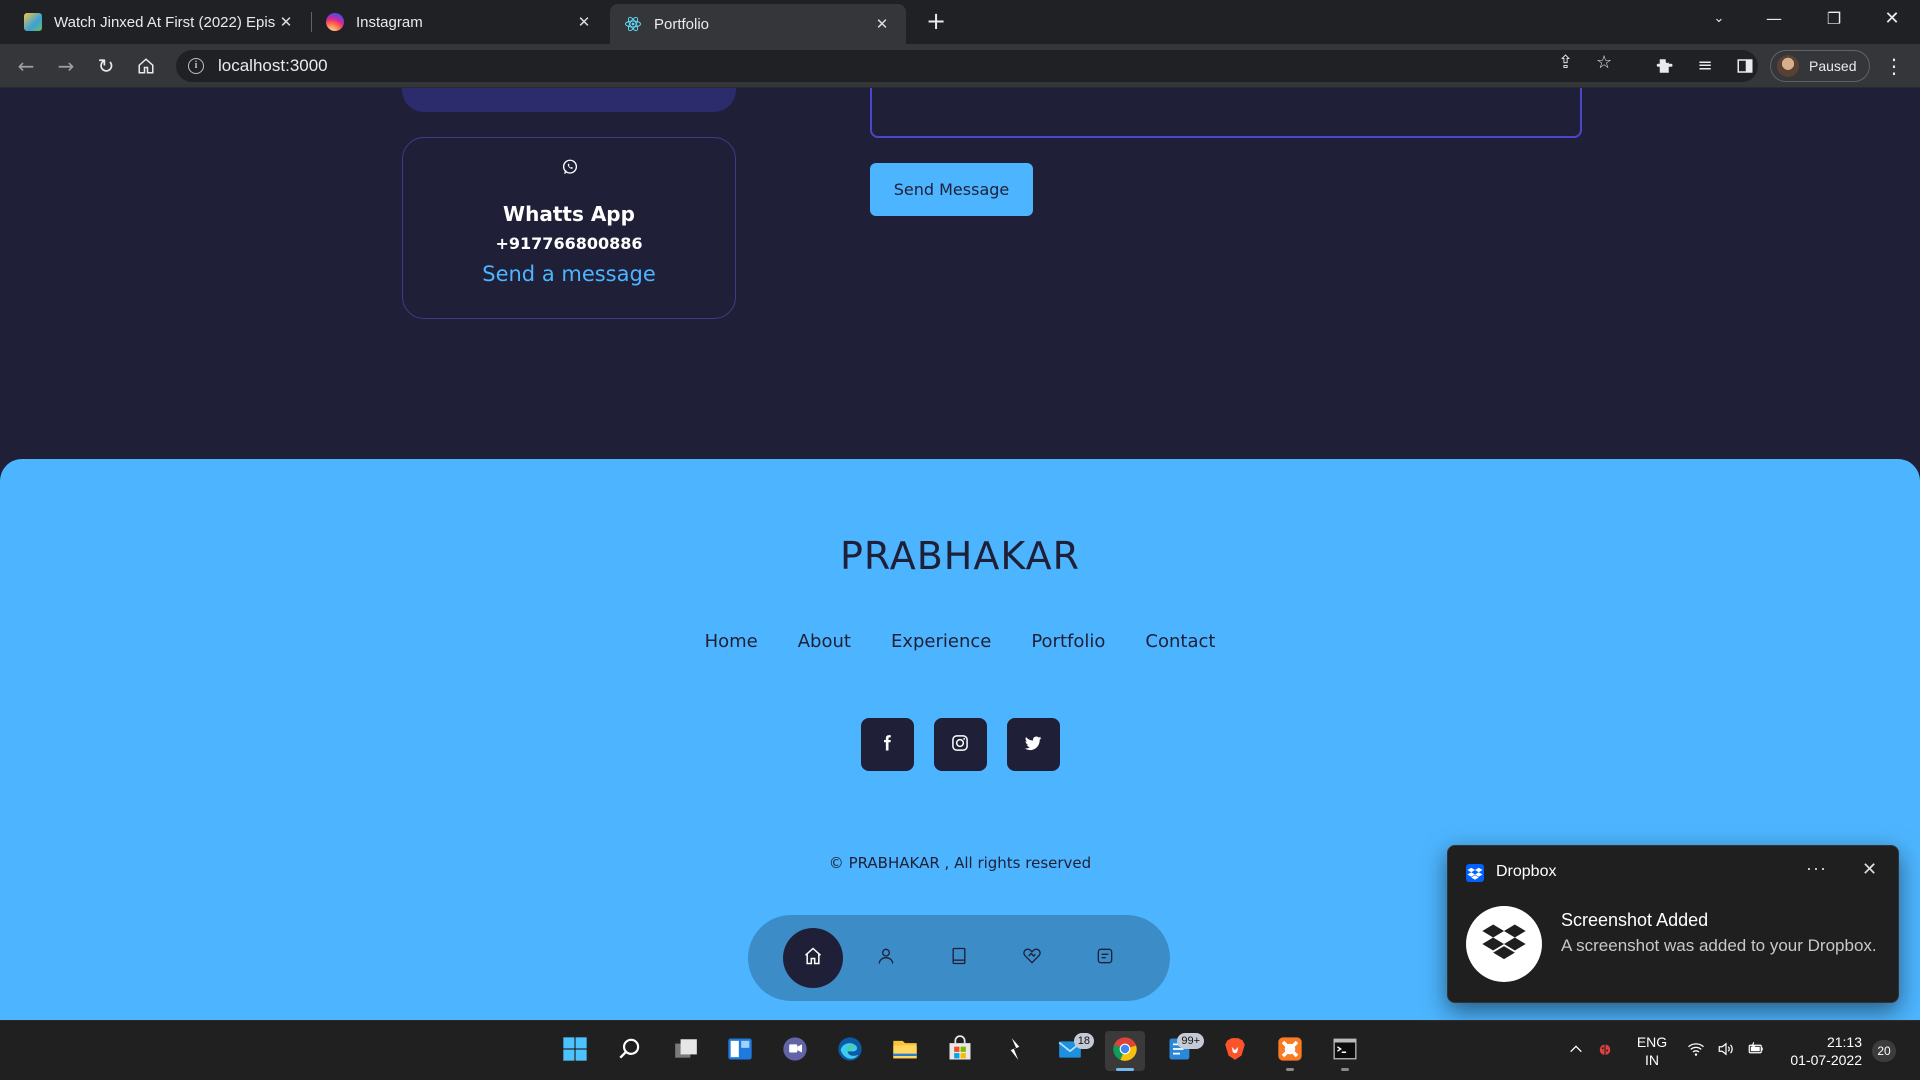 The width and height of the screenshot is (1920, 1080). What do you see at coordinates (1345, 1051) in the screenshot?
I see `taskbar-terminal` at bounding box center [1345, 1051].